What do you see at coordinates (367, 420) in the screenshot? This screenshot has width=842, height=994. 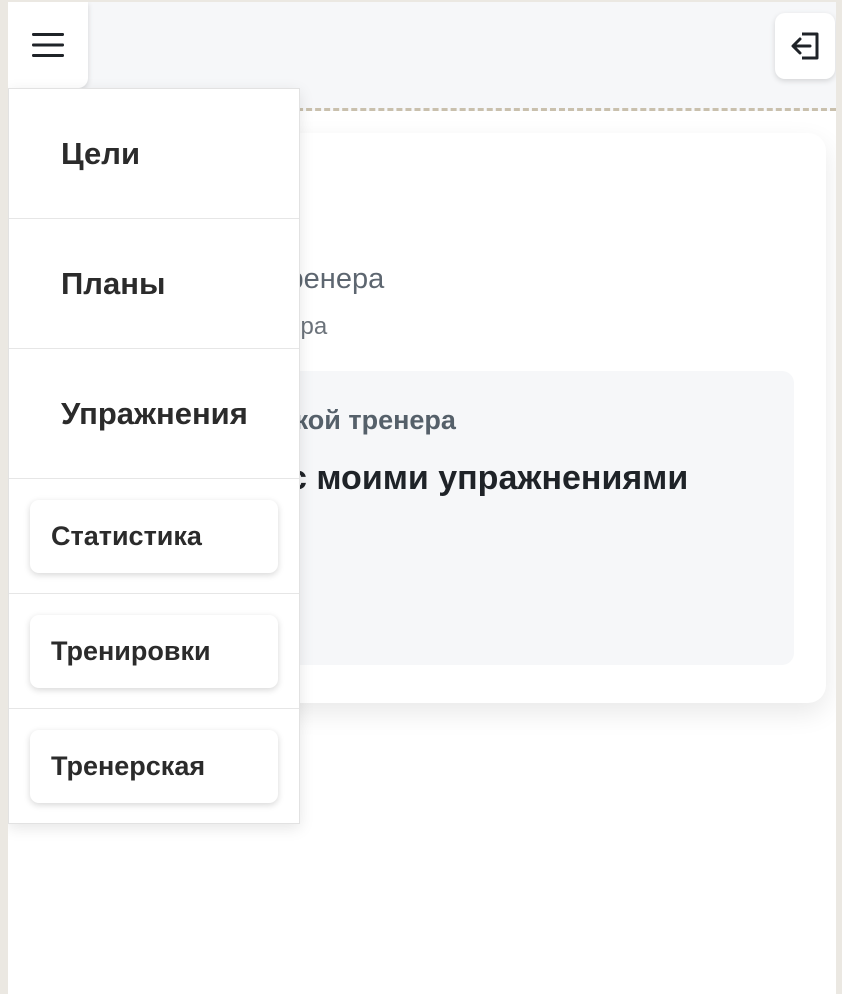 I see `panel-label: вкой тренера` at bounding box center [367, 420].